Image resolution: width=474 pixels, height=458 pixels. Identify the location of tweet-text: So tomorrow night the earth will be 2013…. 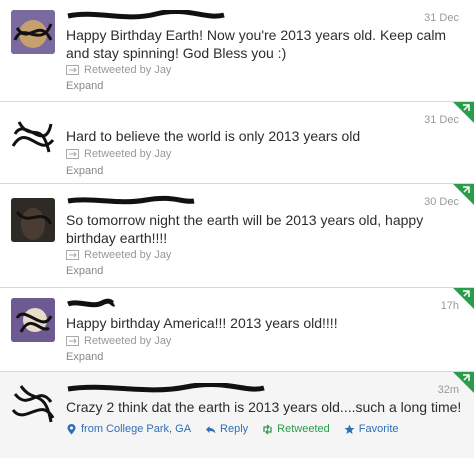
(245, 229).